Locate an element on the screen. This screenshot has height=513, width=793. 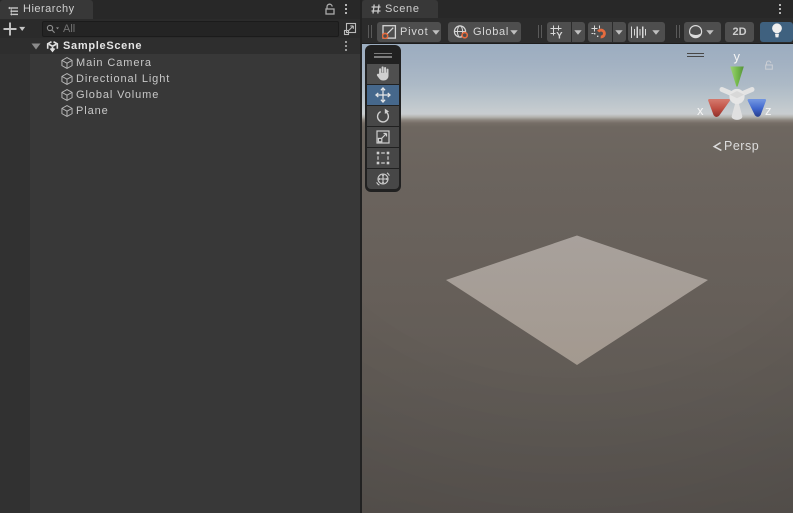
svg-text: z is located at coordinates (768, 110).